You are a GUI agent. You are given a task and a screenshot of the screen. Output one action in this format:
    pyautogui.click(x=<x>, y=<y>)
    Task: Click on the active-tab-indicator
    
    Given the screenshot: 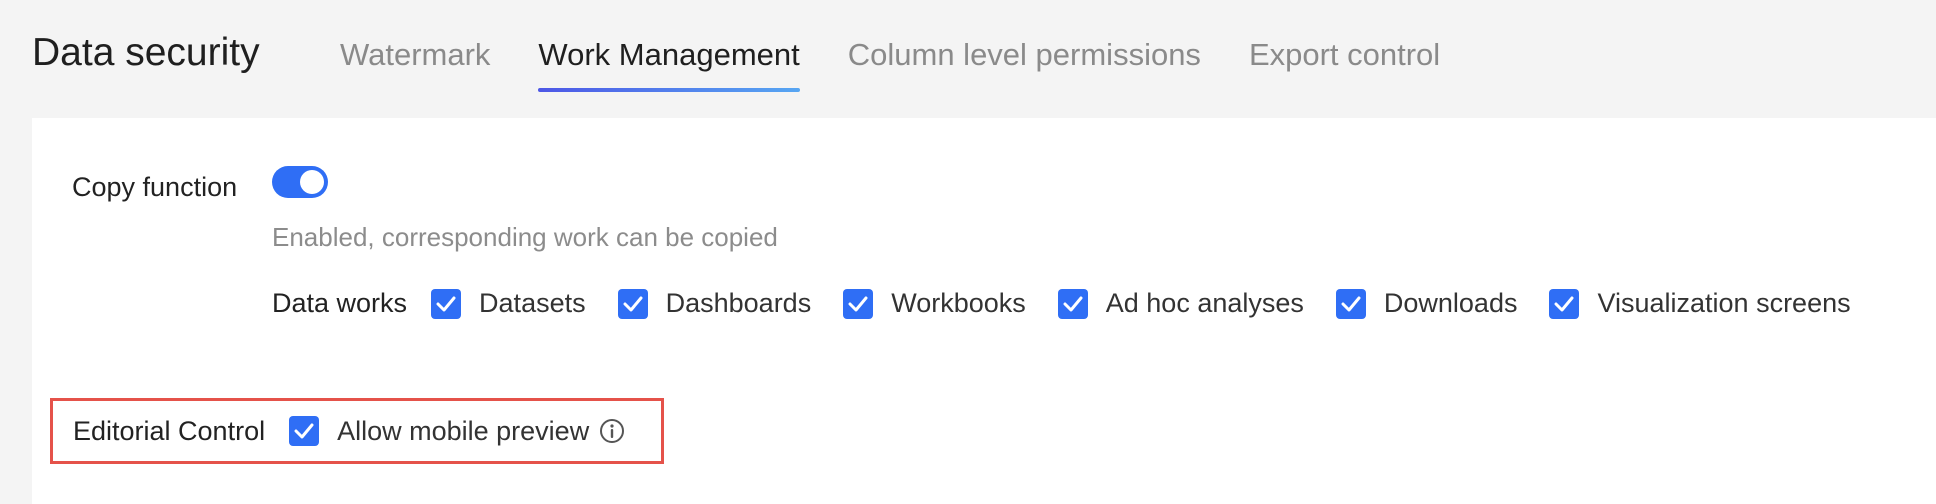 What is the action you would take?
    pyautogui.click(x=669, y=90)
    